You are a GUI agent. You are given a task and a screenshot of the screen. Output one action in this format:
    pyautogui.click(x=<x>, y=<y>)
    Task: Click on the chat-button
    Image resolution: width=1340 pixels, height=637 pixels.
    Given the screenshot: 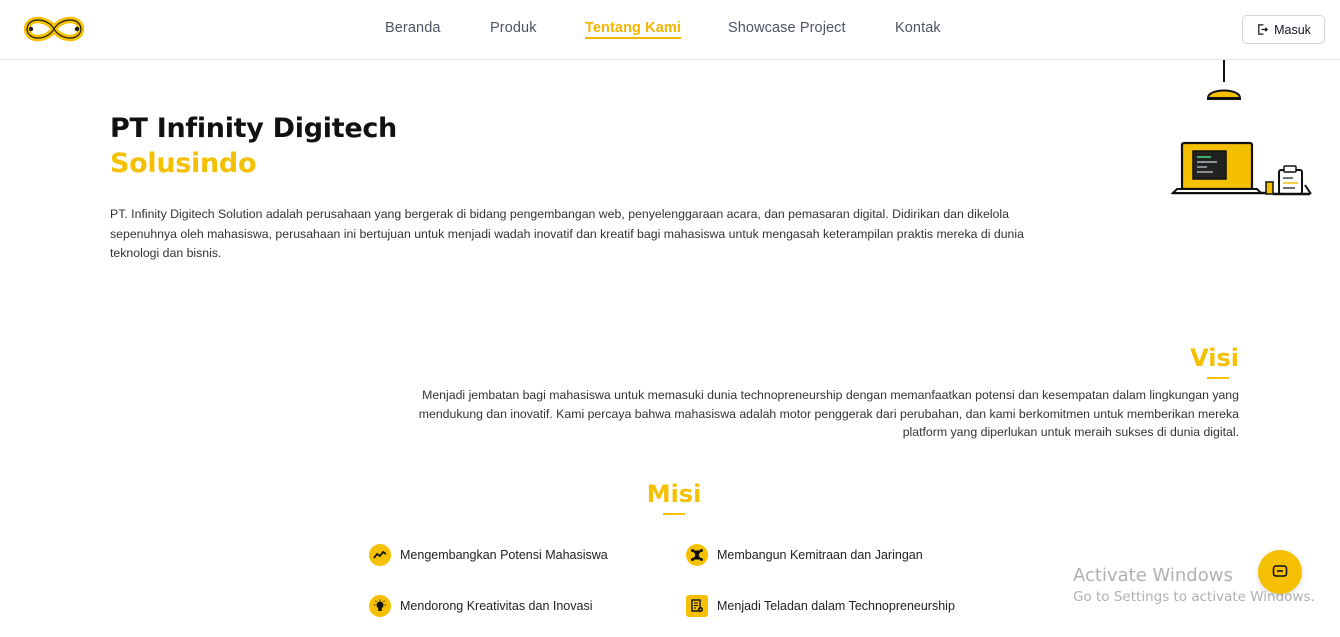 What is the action you would take?
    pyautogui.click(x=1280, y=572)
    